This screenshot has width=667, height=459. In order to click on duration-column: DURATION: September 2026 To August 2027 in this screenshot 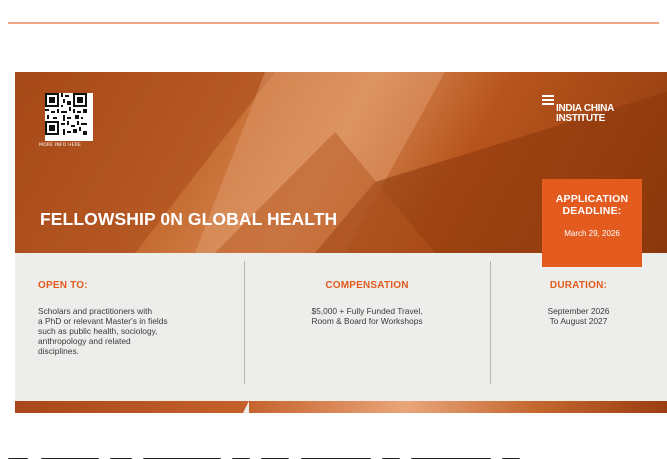, I will do `click(578, 327)`.